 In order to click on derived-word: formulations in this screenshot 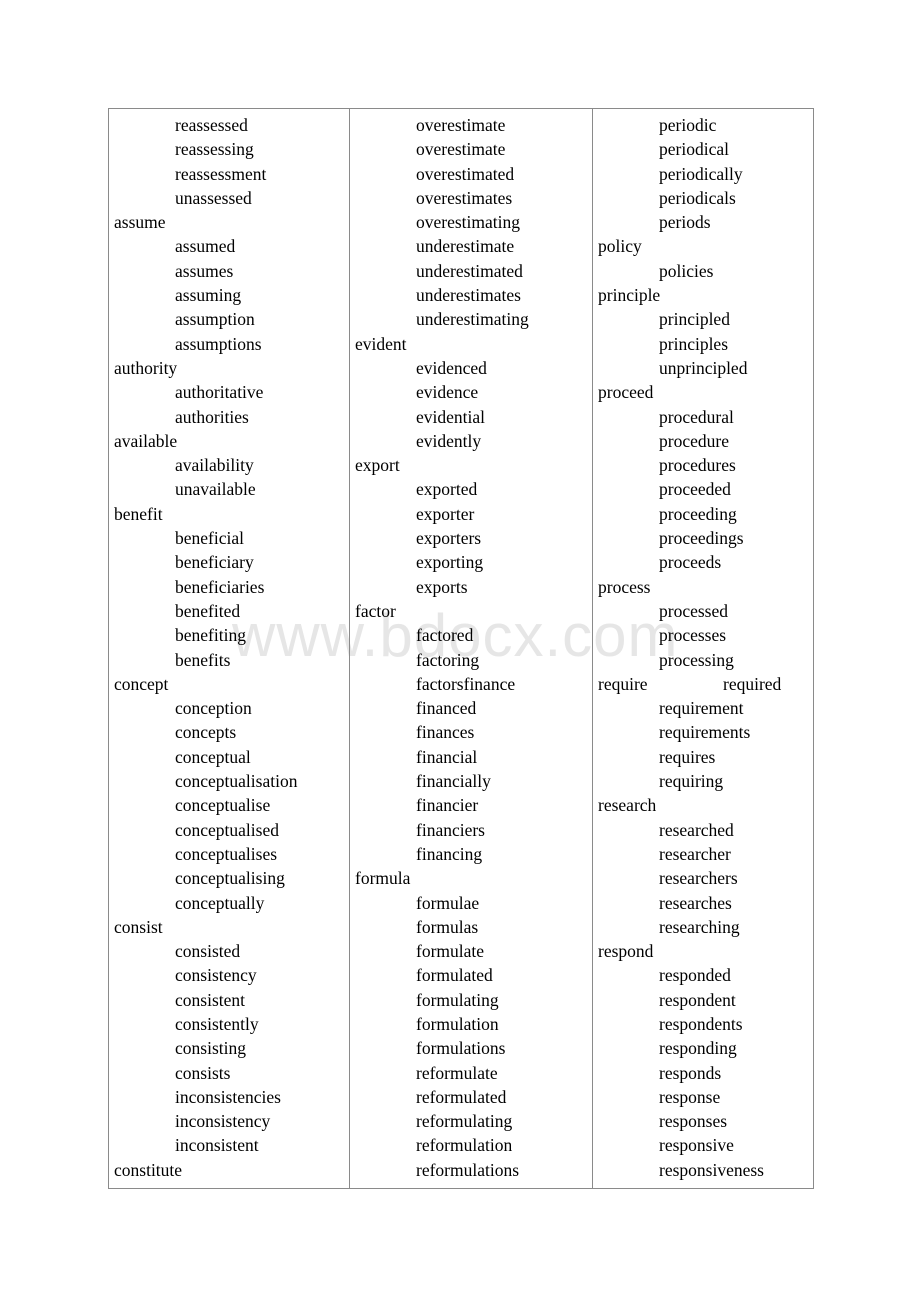, I will do `click(461, 1048)`.